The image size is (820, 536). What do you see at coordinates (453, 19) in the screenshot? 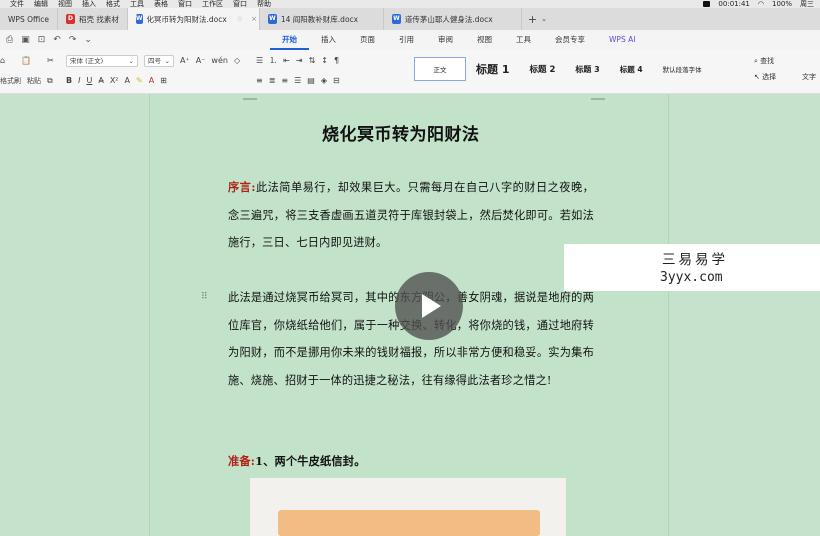
I see `tab-document-3: W 道传茅山耶人健身法.docx` at bounding box center [453, 19].